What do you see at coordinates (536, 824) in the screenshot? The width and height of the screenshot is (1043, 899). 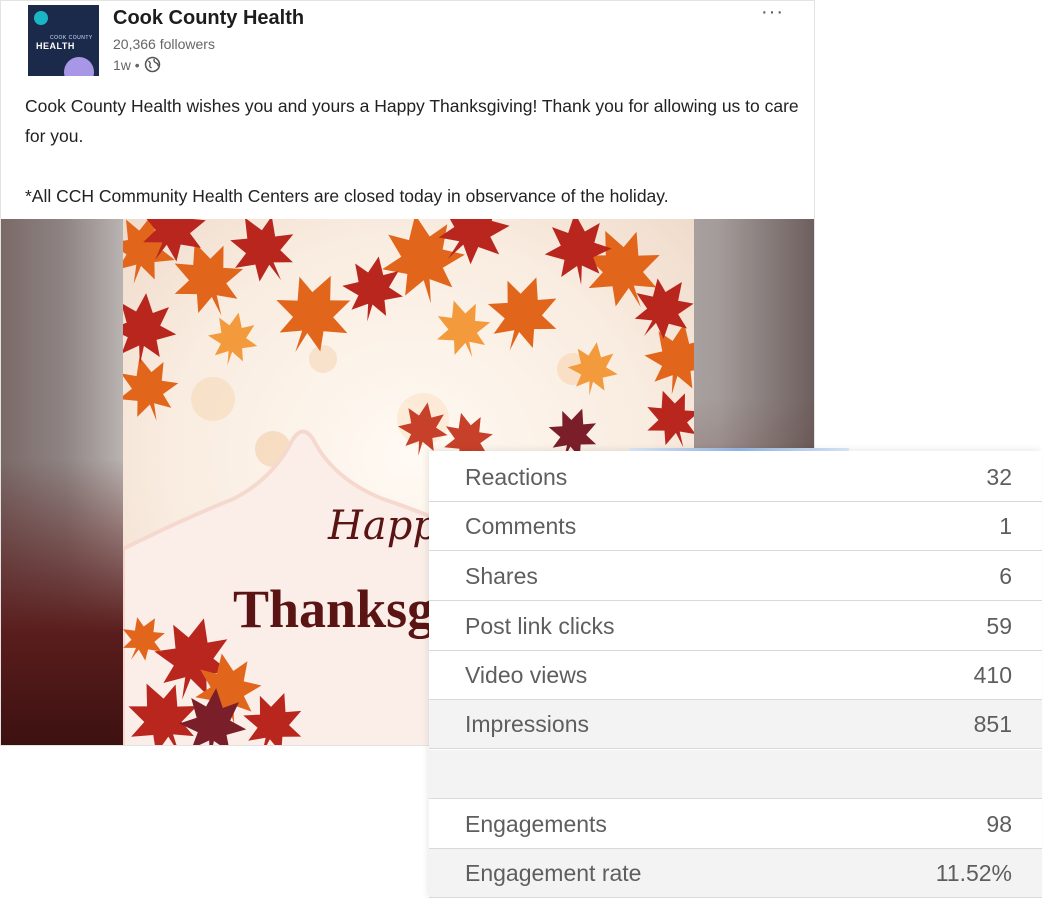 I see `stats-row-label: Engagements` at bounding box center [536, 824].